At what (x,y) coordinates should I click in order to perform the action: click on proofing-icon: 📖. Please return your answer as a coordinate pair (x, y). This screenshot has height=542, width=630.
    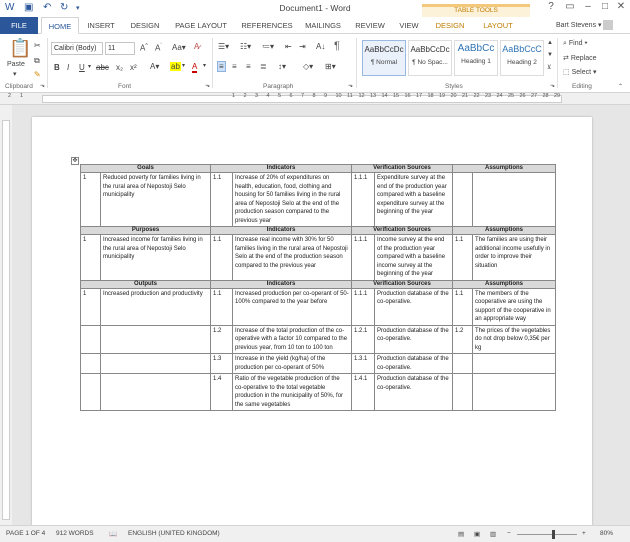
    Looking at the image, I should click on (113, 534).